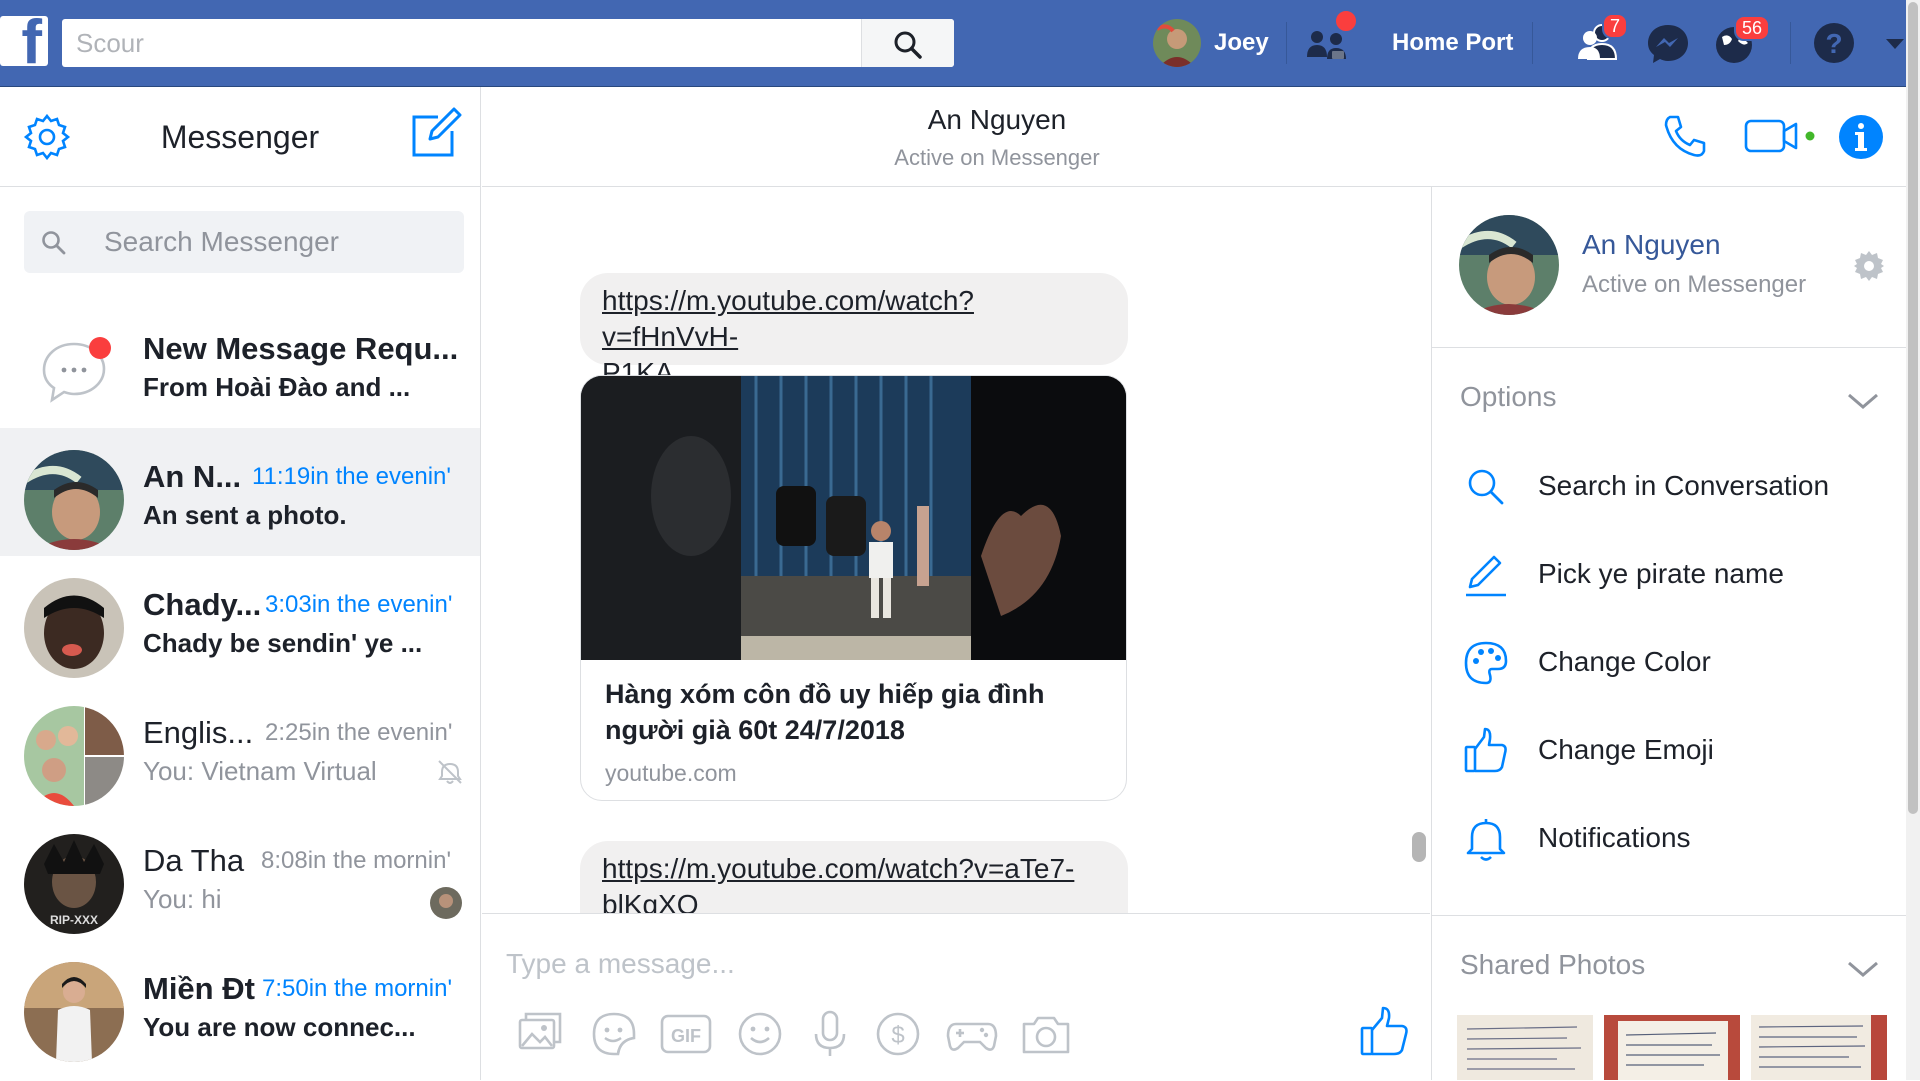 The height and width of the screenshot is (1081, 1920). I want to click on link-preview-domain: youtube.com, so click(671, 773).